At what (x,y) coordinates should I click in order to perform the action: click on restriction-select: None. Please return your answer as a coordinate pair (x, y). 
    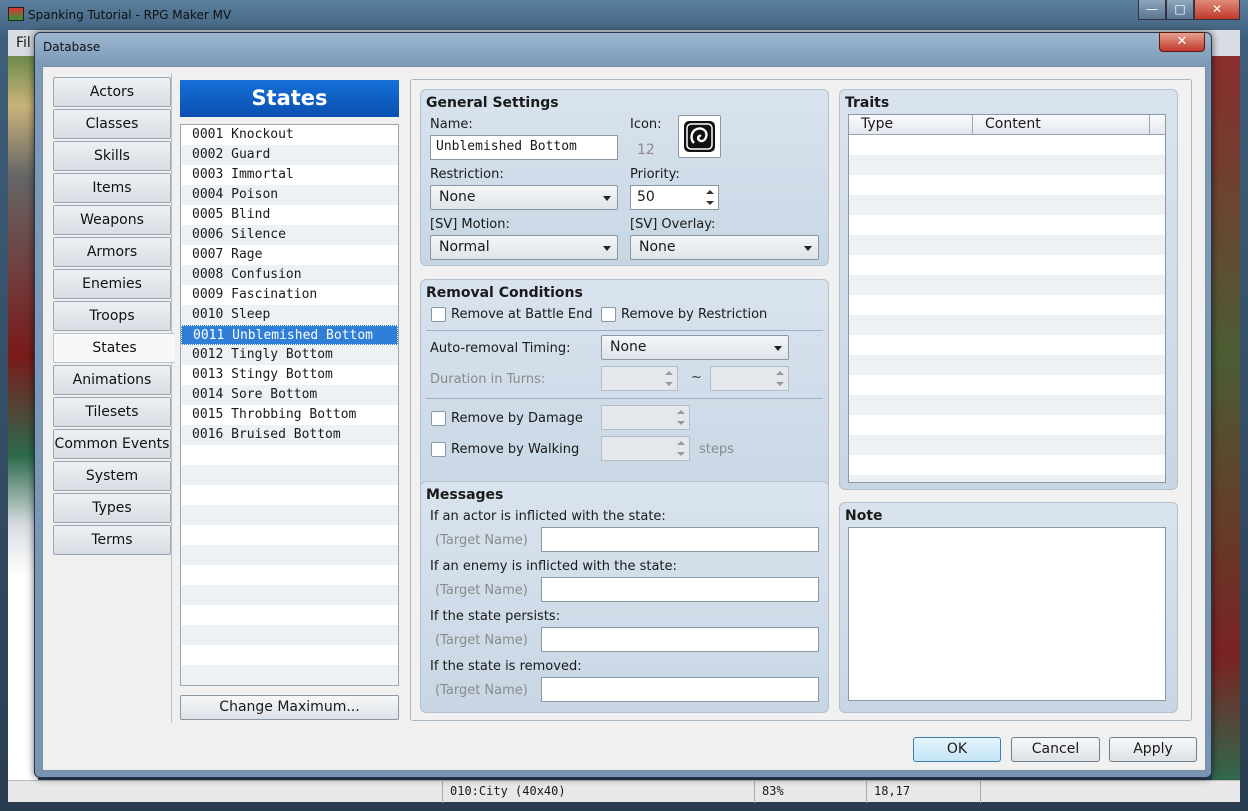
    Looking at the image, I should click on (524, 197).